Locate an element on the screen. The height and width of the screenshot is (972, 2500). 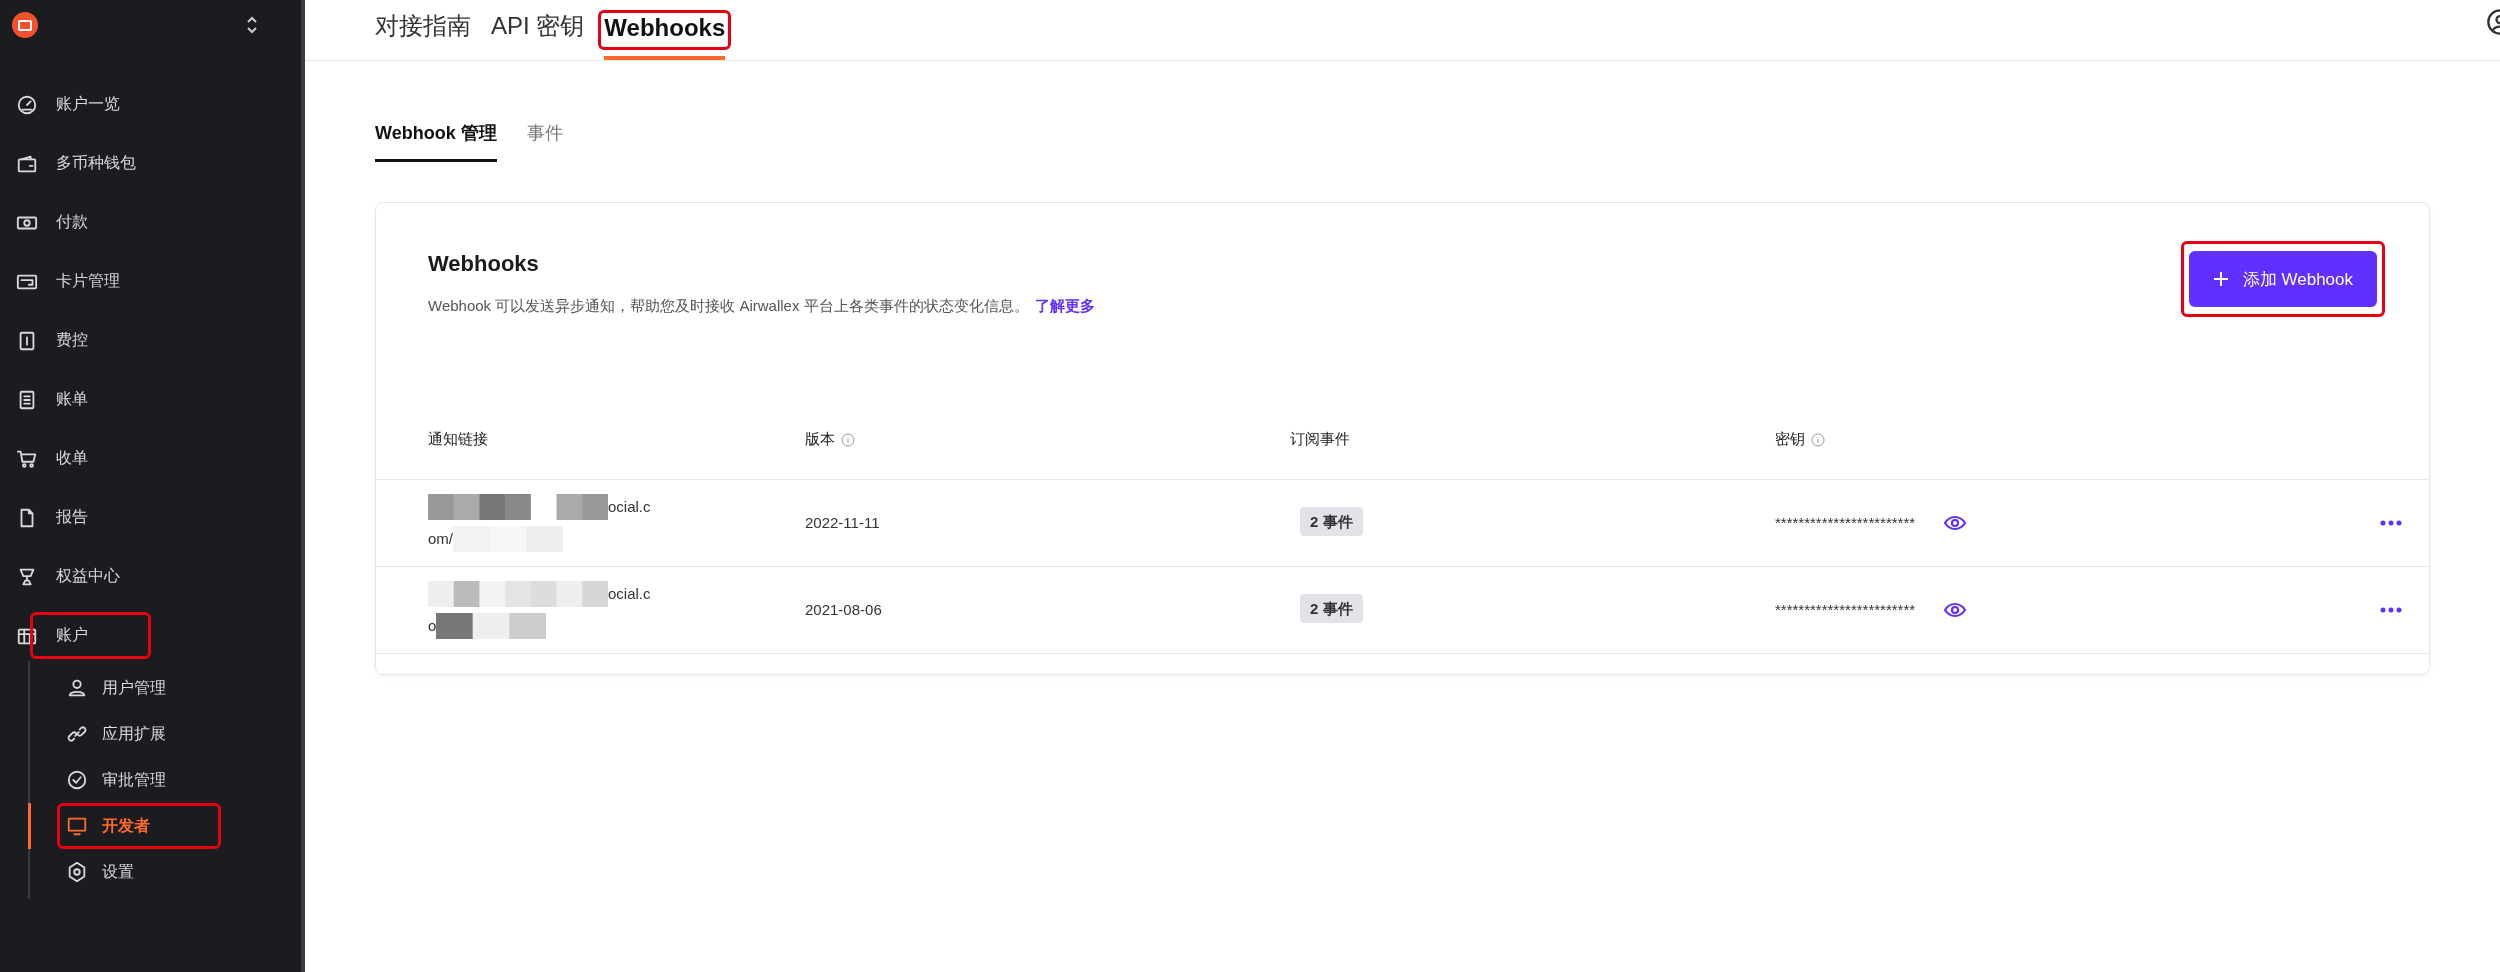
sidebar-item: 账户一览 is located at coordinates (150, 104).